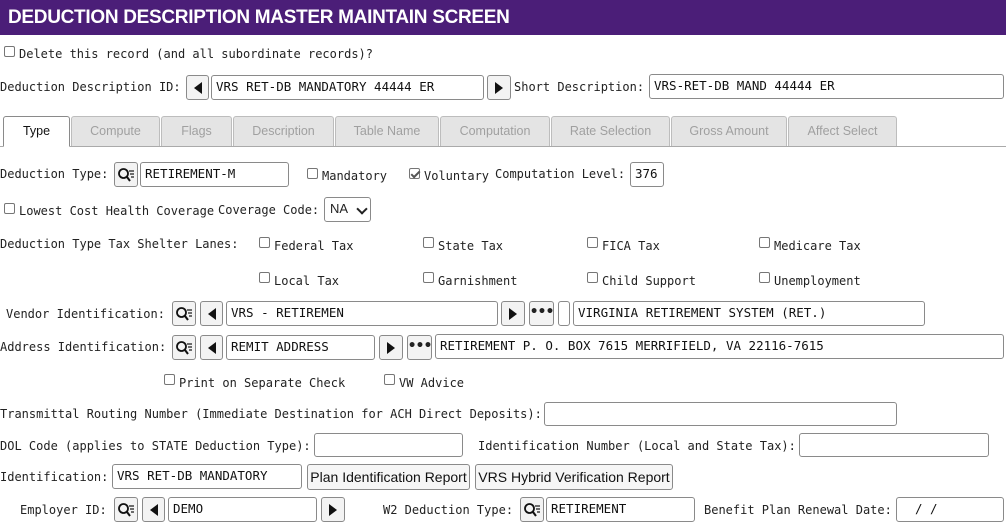 The width and height of the screenshot is (1006, 522). Describe the element at coordinates (592, 277) in the screenshot. I see `child-support-checkbox` at that location.